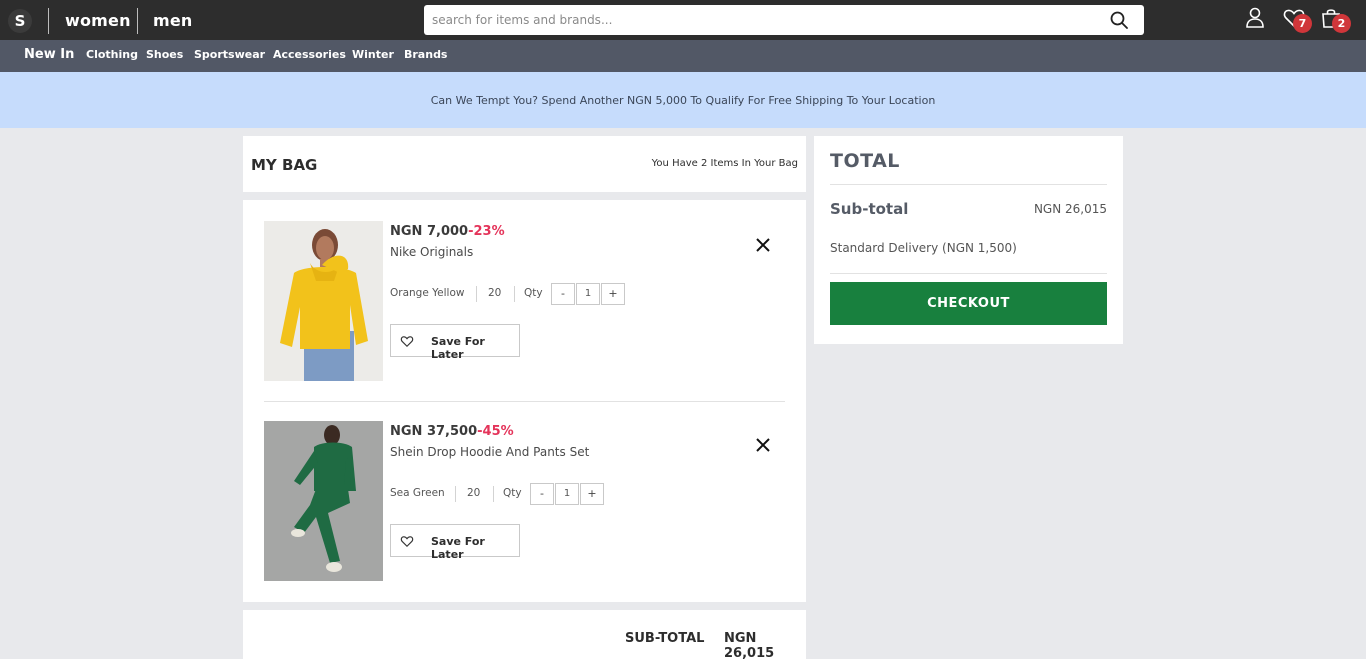 The height and width of the screenshot is (659, 1366). What do you see at coordinates (923, 248) in the screenshot?
I see `delivery-option: Standard Delivery (NGN 1,500)` at bounding box center [923, 248].